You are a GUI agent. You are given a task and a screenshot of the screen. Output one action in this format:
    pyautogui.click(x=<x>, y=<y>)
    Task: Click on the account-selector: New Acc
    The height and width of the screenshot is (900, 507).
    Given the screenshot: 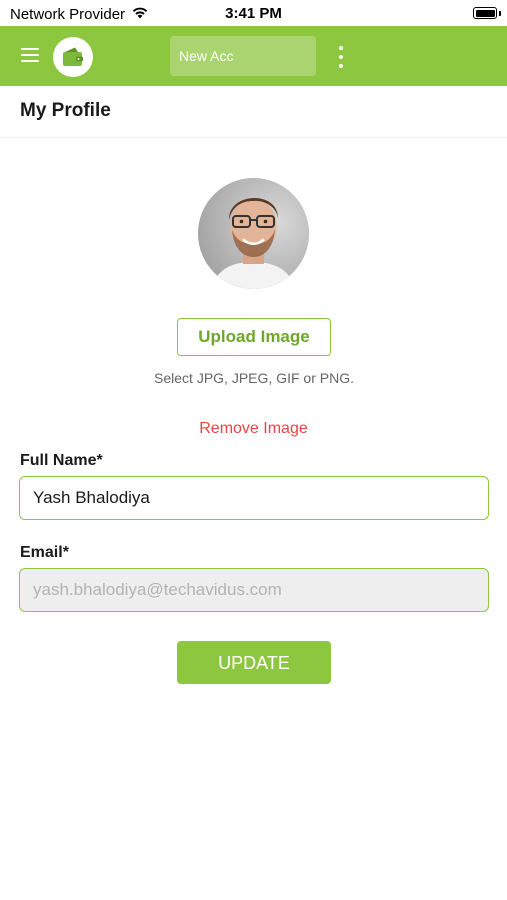 What is the action you would take?
    pyautogui.click(x=243, y=56)
    